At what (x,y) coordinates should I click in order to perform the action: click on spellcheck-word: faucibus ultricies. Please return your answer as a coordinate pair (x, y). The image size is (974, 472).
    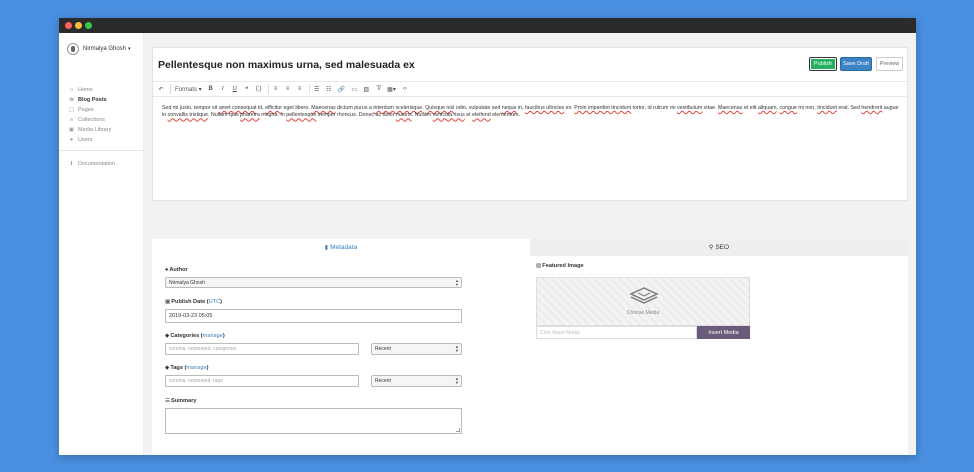
    Looking at the image, I should click on (545, 108).